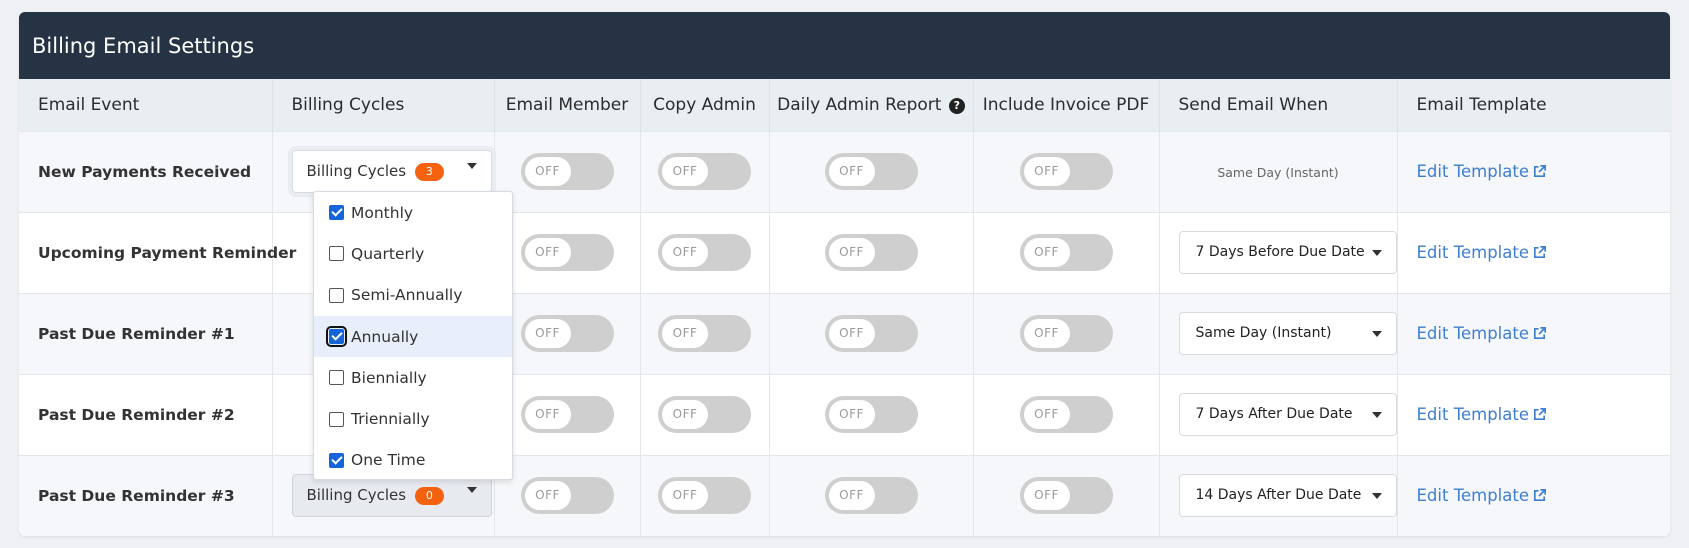 Image resolution: width=1689 pixels, height=548 pixels. What do you see at coordinates (1278, 171) in the screenshot?
I see `send-email-when-cell: Same Day (Instant)` at bounding box center [1278, 171].